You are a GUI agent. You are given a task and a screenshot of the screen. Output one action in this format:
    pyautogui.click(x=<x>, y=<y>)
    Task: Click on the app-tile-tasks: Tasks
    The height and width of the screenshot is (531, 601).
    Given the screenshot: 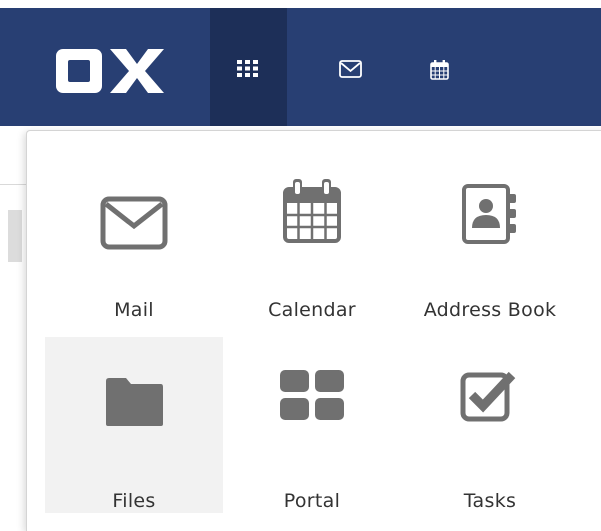 What is the action you would take?
    pyautogui.click(x=490, y=425)
    